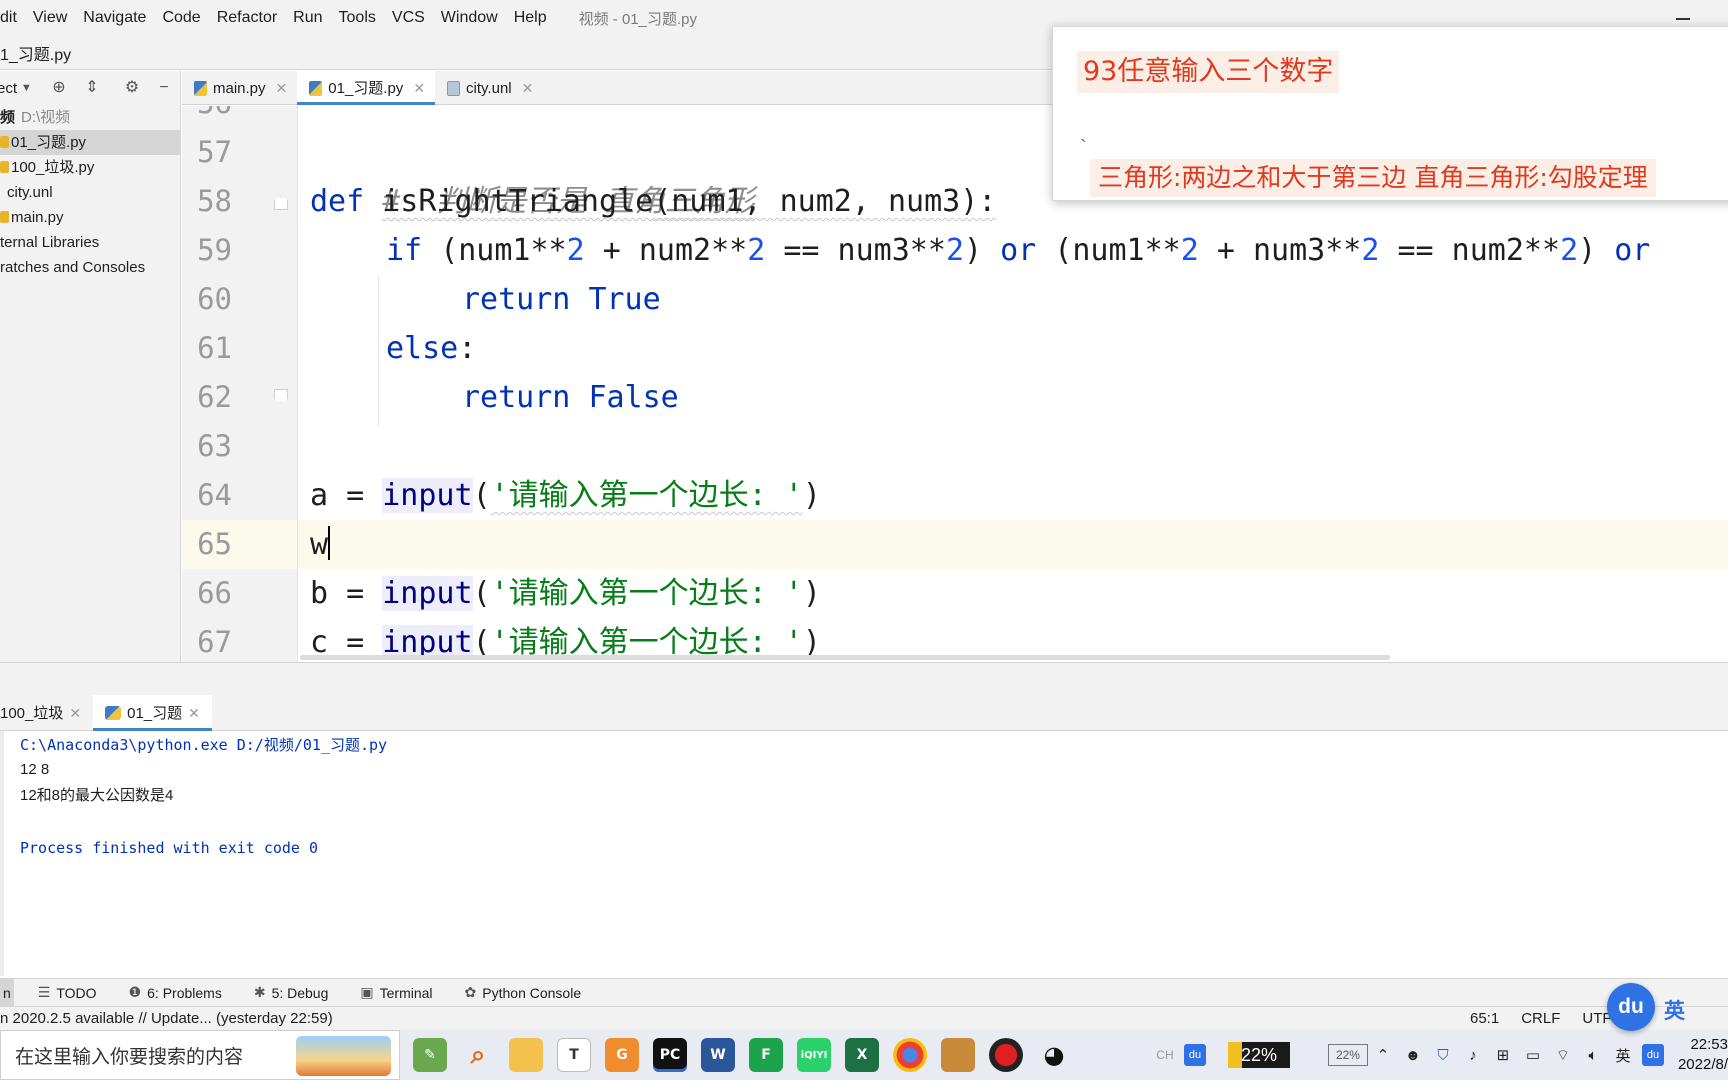  What do you see at coordinates (35, 53) in the screenshot?
I see `breadcrumb: 1_习题.py` at bounding box center [35, 53].